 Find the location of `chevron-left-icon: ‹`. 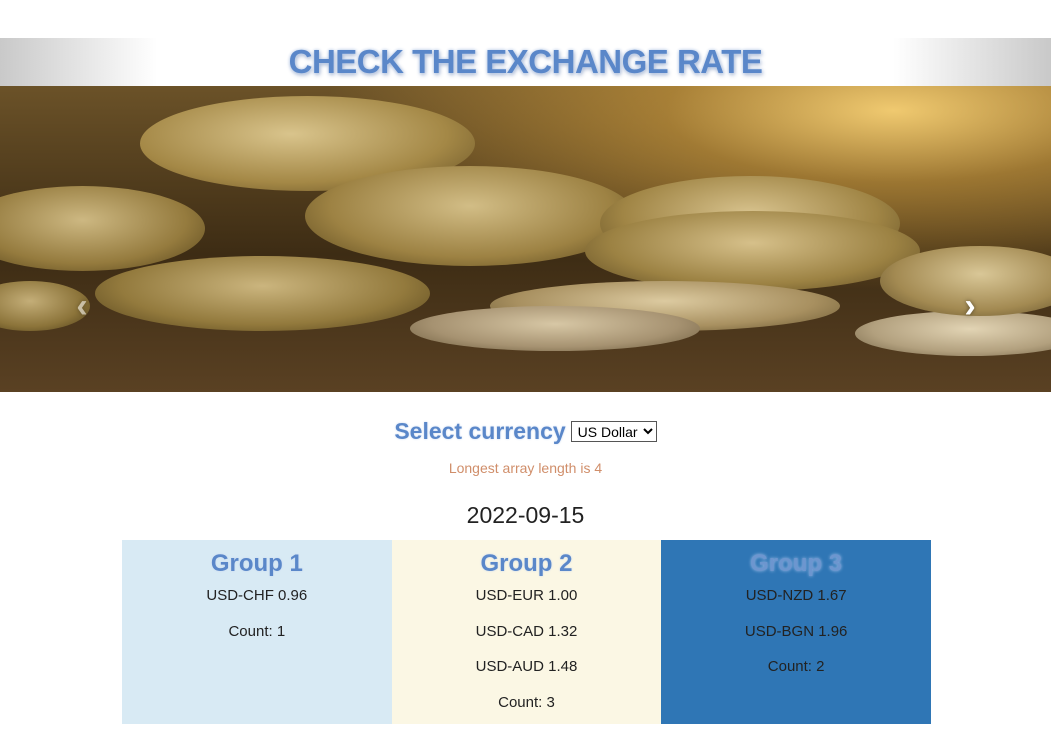

chevron-left-icon: ‹ is located at coordinates (81, 306).